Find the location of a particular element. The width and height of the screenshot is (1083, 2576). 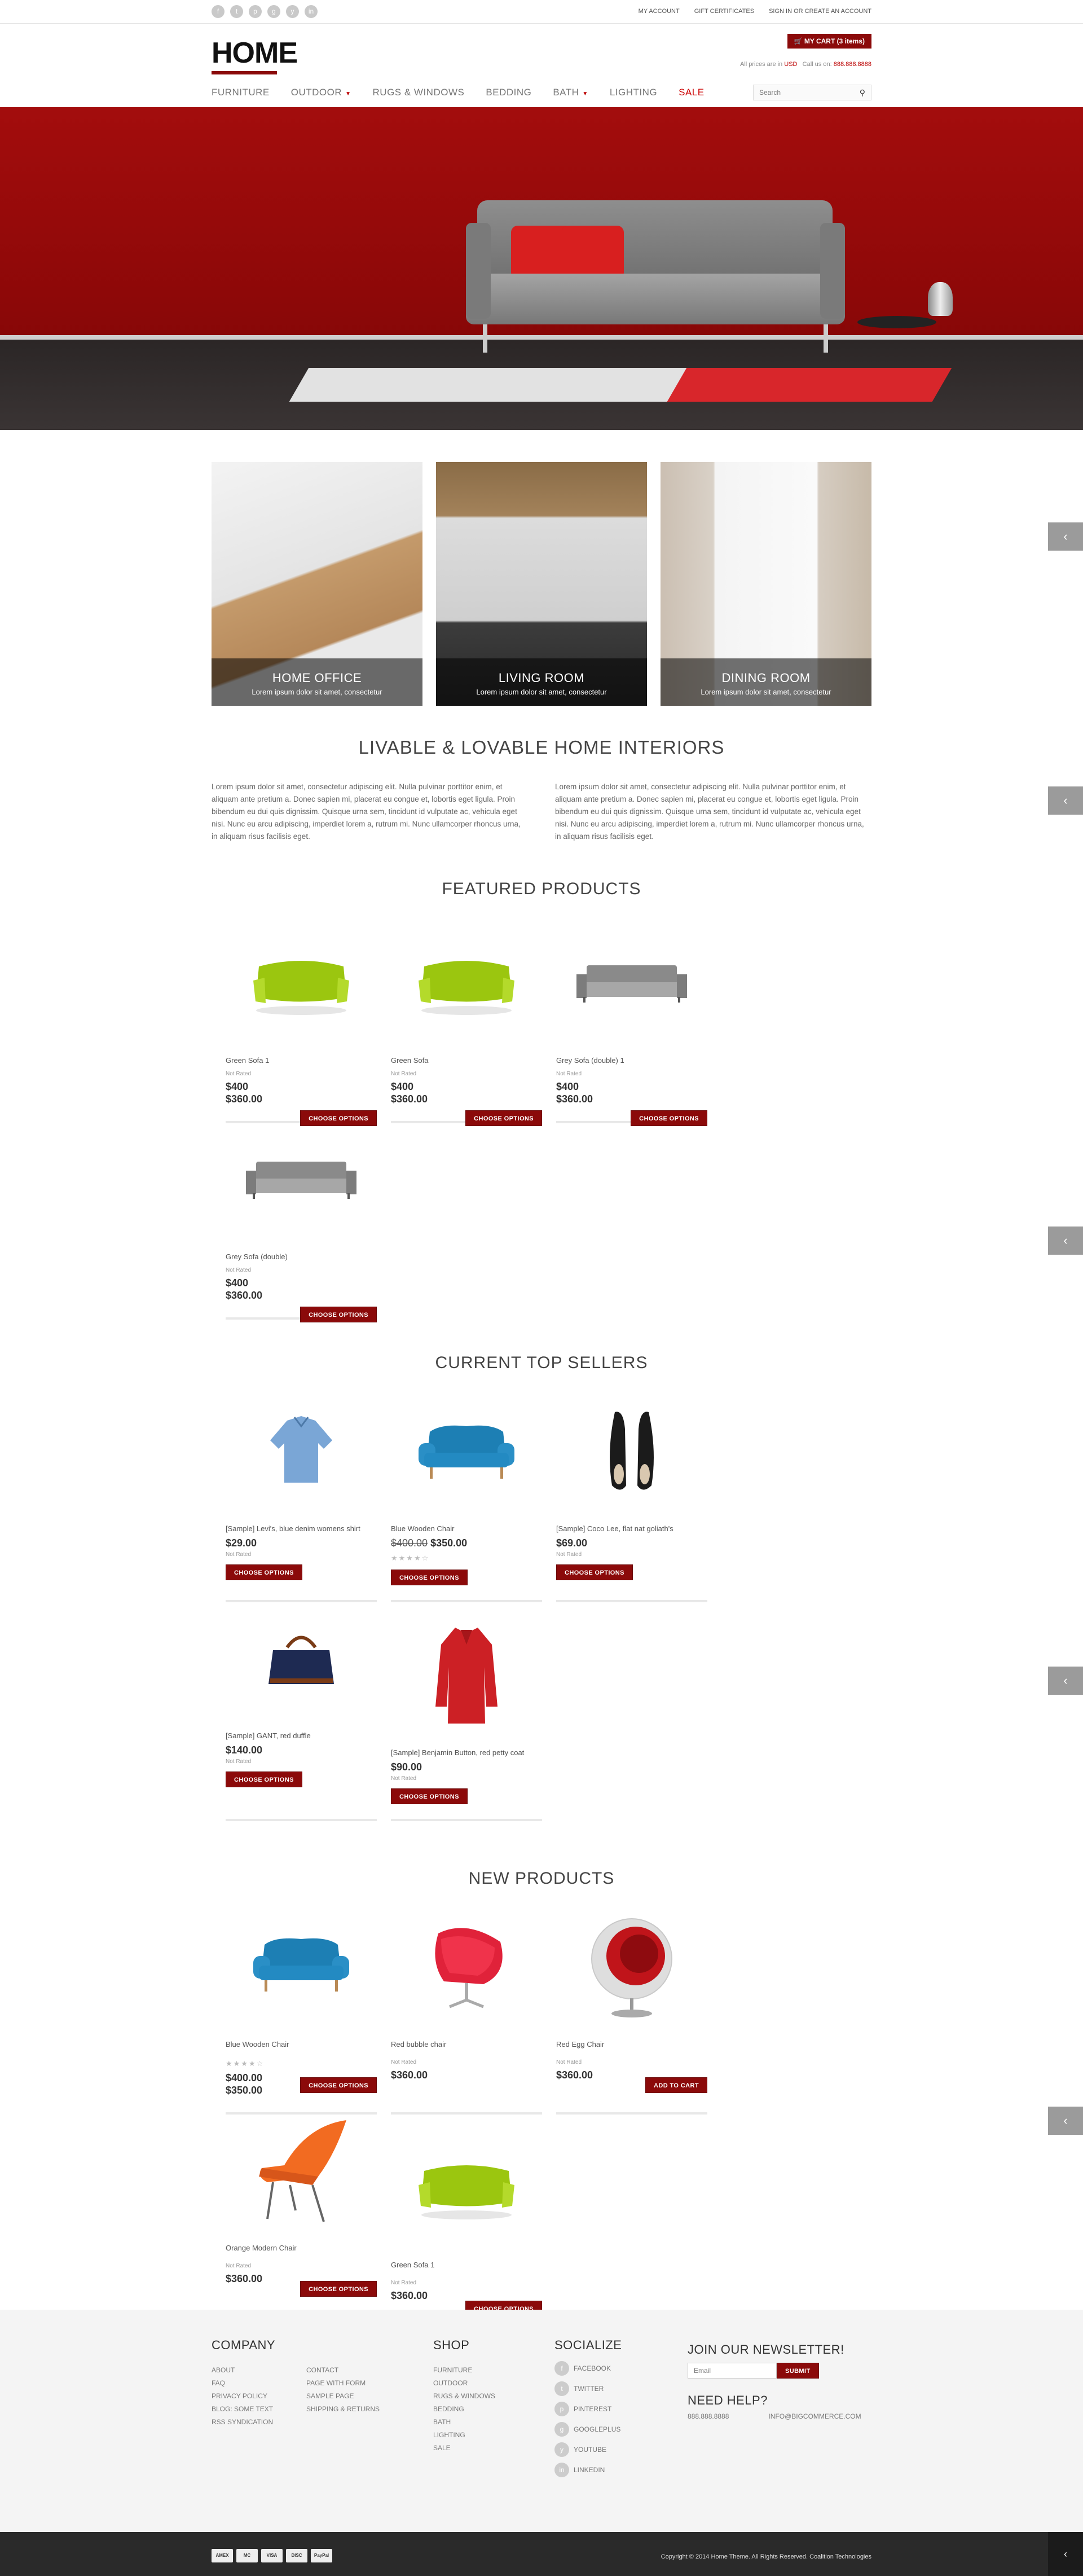

help-email: INFO@BIGCOMMERCE.COM is located at coordinates (814, 2416).